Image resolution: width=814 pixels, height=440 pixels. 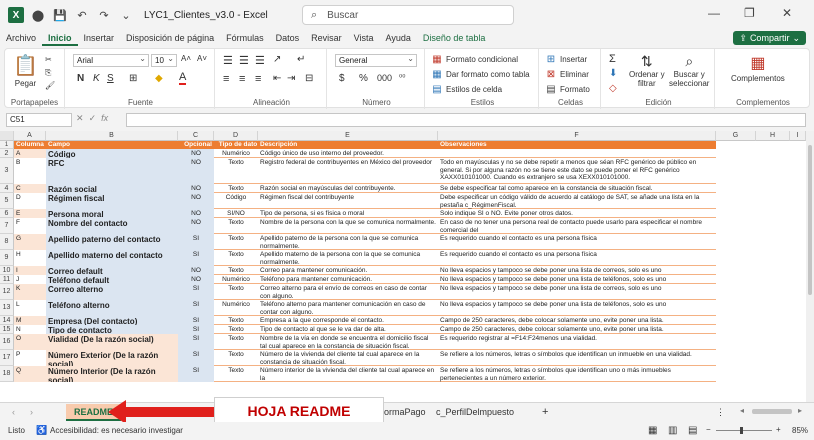 What do you see at coordinates (48, 73) in the screenshot?
I see `copy-icon: ⎘` at bounding box center [48, 73].